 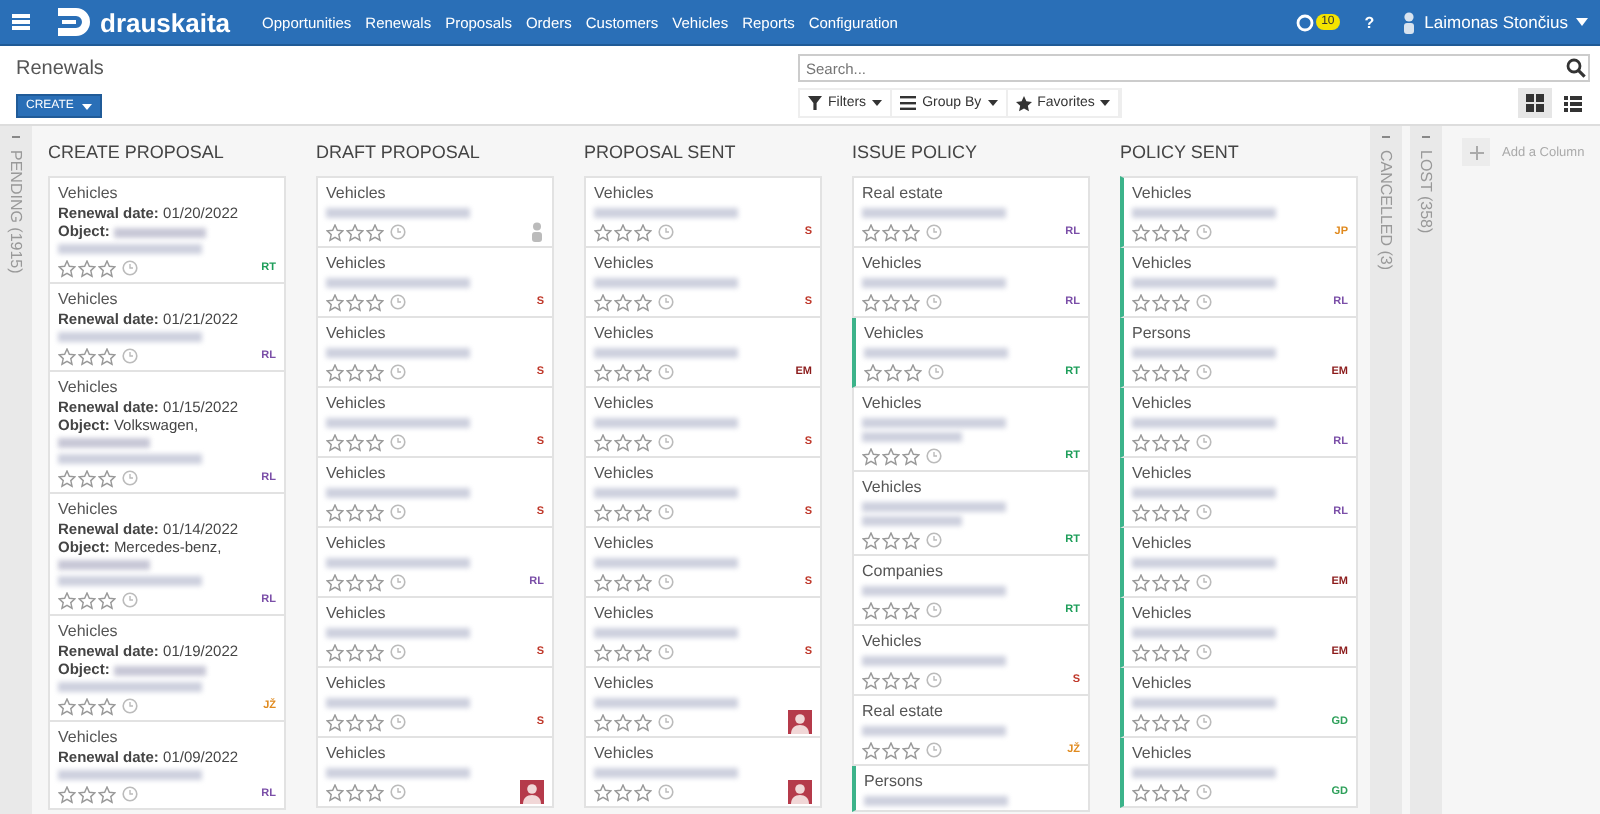 What do you see at coordinates (1495, 22) in the screenshot?
I see `user-menu: Laimonas Stončius` at bounding box center [1495, 22].